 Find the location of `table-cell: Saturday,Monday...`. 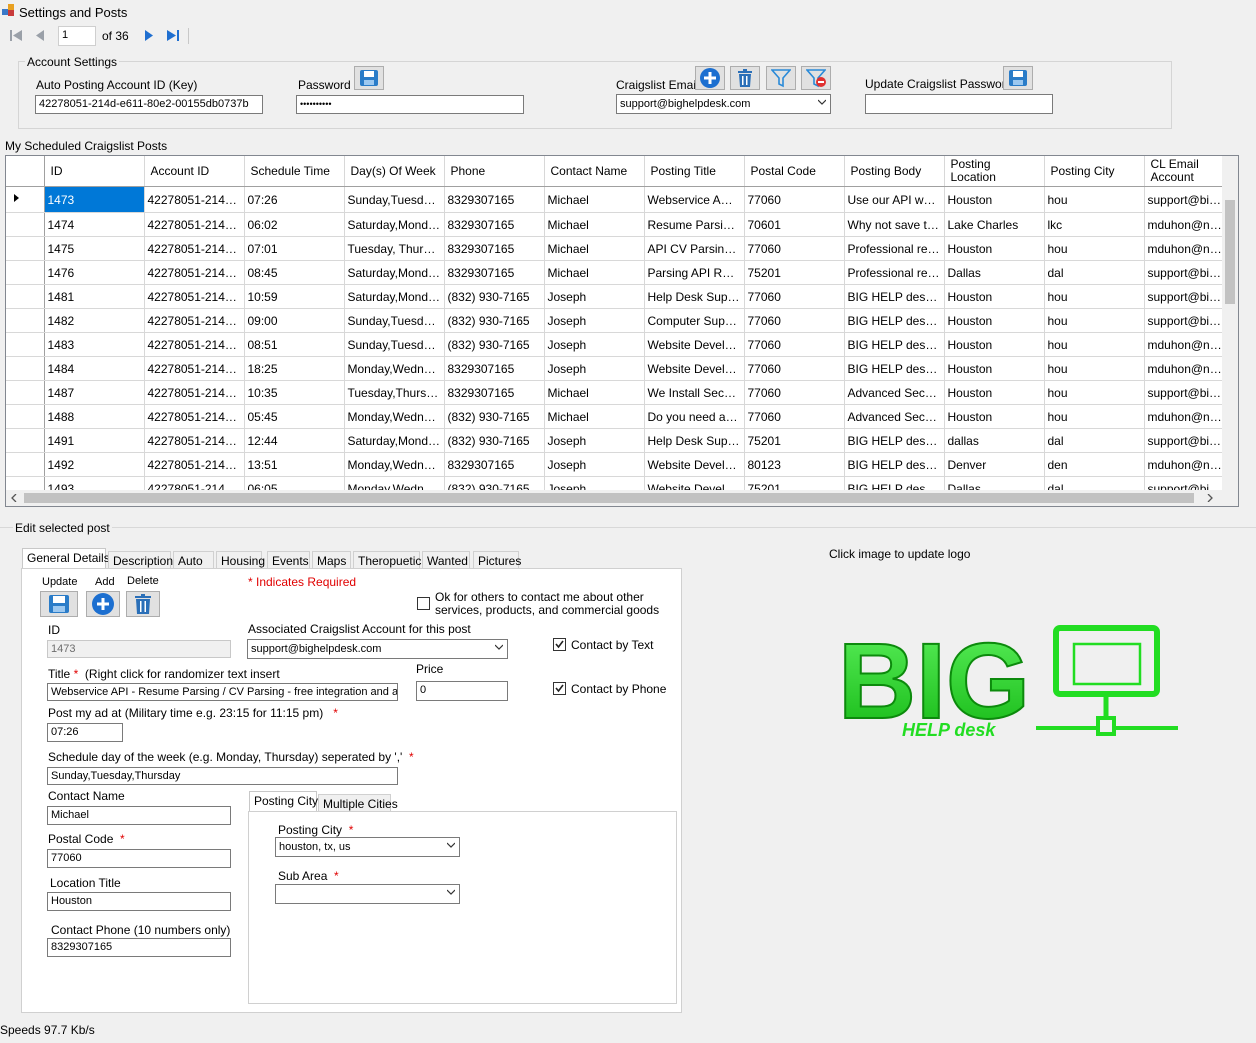

table-cell: Saturday,Monday... is located at coordinates (394, 440).